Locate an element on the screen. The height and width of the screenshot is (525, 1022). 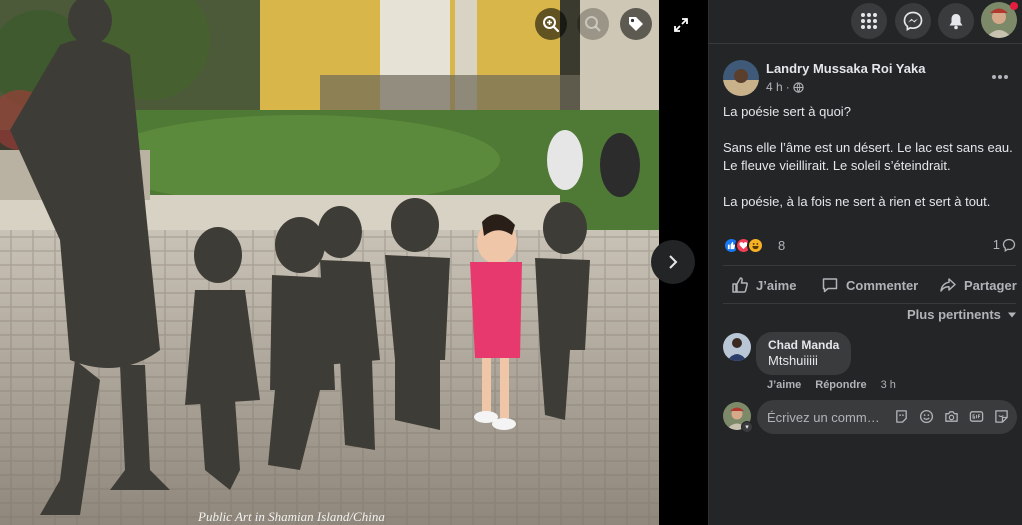
commenter-avatar is located at coordinates (737, 347).